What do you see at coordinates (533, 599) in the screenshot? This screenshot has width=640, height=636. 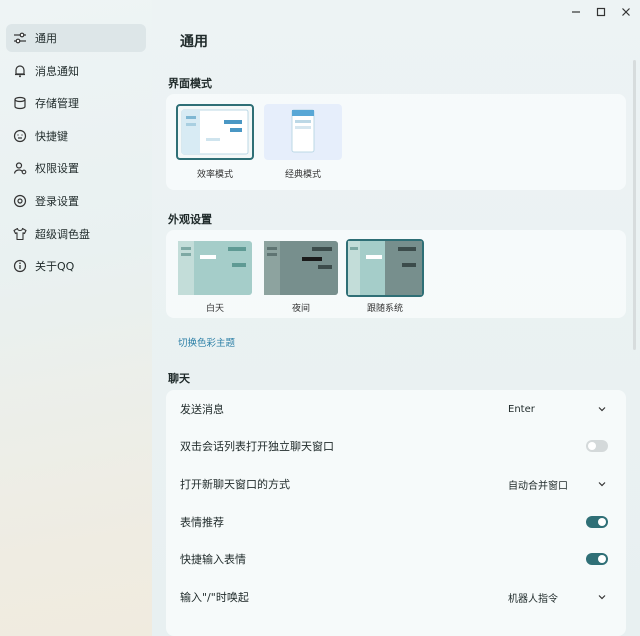 I see `slash-trigger-value: 机器人指令` at bounding box center [533, 599].